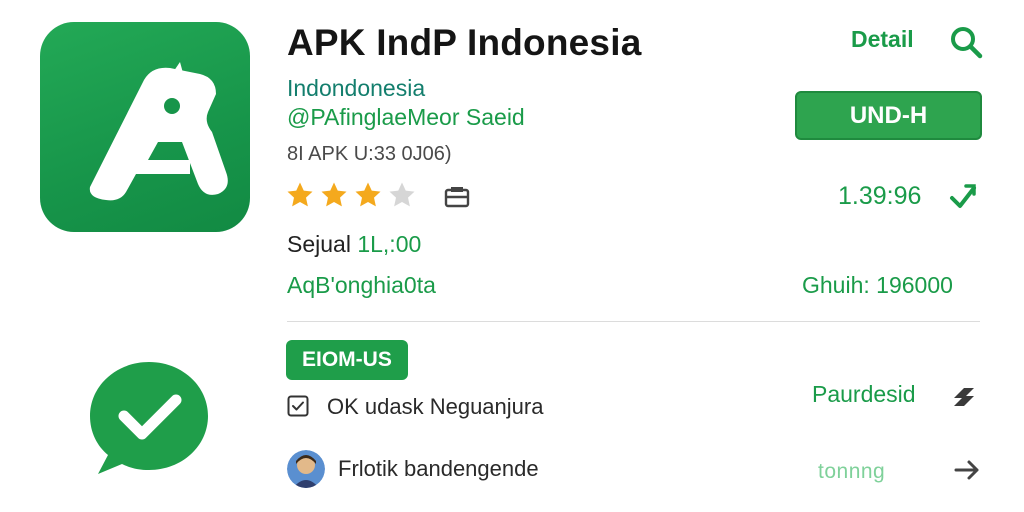 The height and width of the screenshot is (512, 1024). What do you see at coordinates (882, 39) in the screenshot?
I see `detail-link: Detail` at bounding box center [882, 39].